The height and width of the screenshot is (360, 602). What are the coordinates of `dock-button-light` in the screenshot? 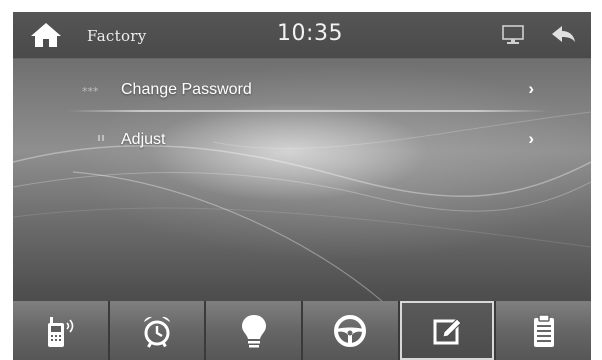 It's located at (254, 330).